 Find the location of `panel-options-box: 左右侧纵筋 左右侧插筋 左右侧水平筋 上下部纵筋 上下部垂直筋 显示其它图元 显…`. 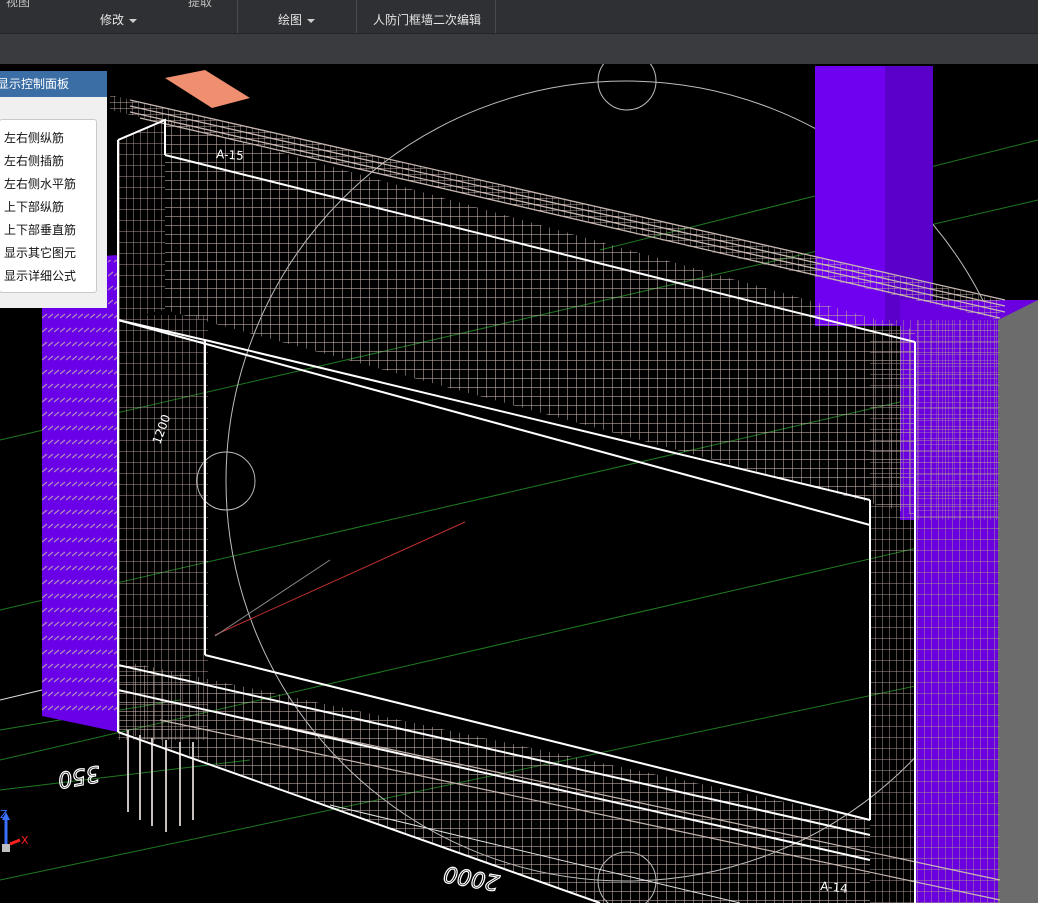

panel-options-box: 左右侧纵筋 左右侧插筋 左右侧水平筋 上下部纵筋 上下部垂直筋 显示其它图元 显… is located at coordinates (48, 206).